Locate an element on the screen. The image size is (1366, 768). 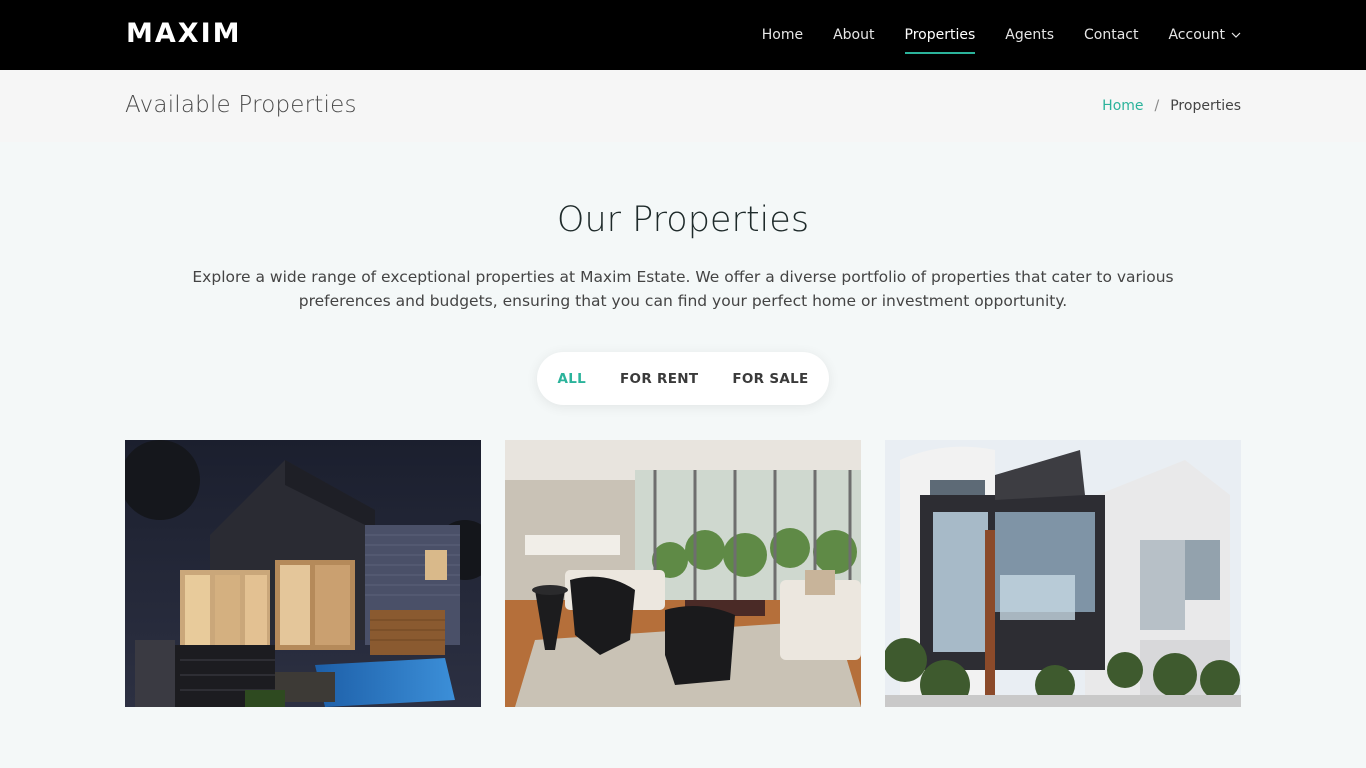
chevron-down-icon is located at coordinates (1236, 35).